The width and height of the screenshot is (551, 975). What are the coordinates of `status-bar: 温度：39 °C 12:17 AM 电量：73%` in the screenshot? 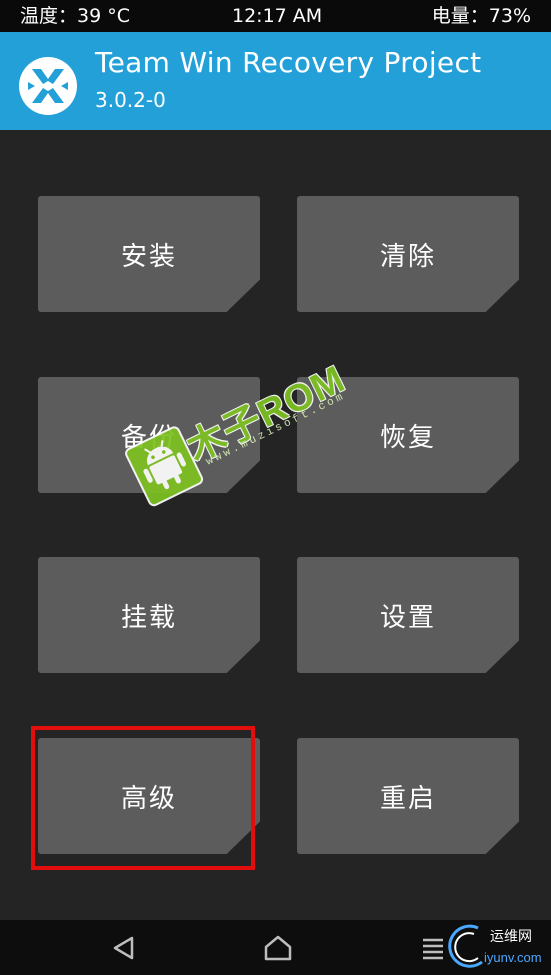 It's located at (275, 16).